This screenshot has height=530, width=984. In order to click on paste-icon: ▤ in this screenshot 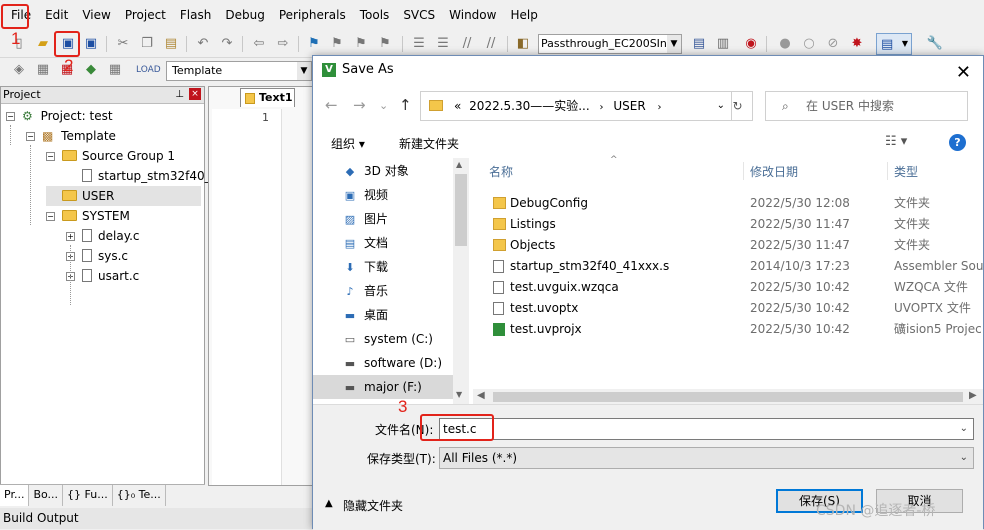, I will do `click(171, 44)`.